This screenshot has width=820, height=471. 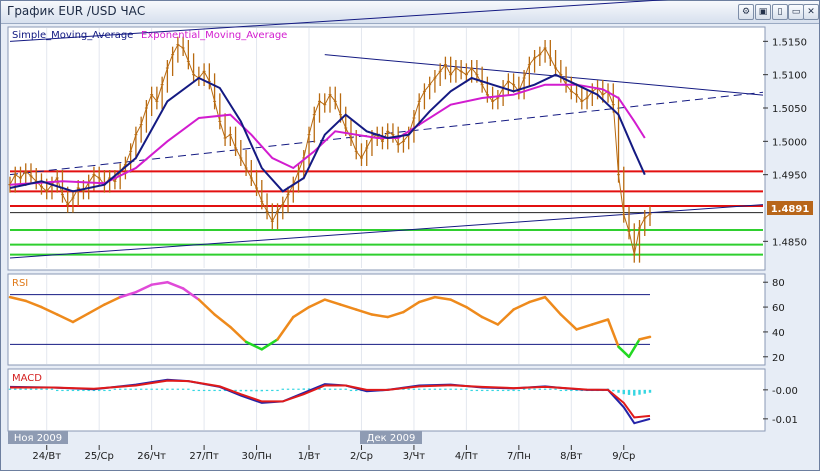 I want to click on current-price-label: 1.4891, so click(x=790, y=209).